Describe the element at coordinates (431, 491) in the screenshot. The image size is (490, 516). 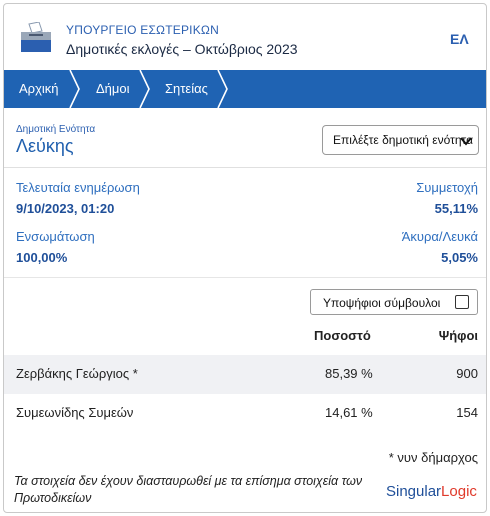
I see `singularlogic-logo: SingularLogic` at that location.